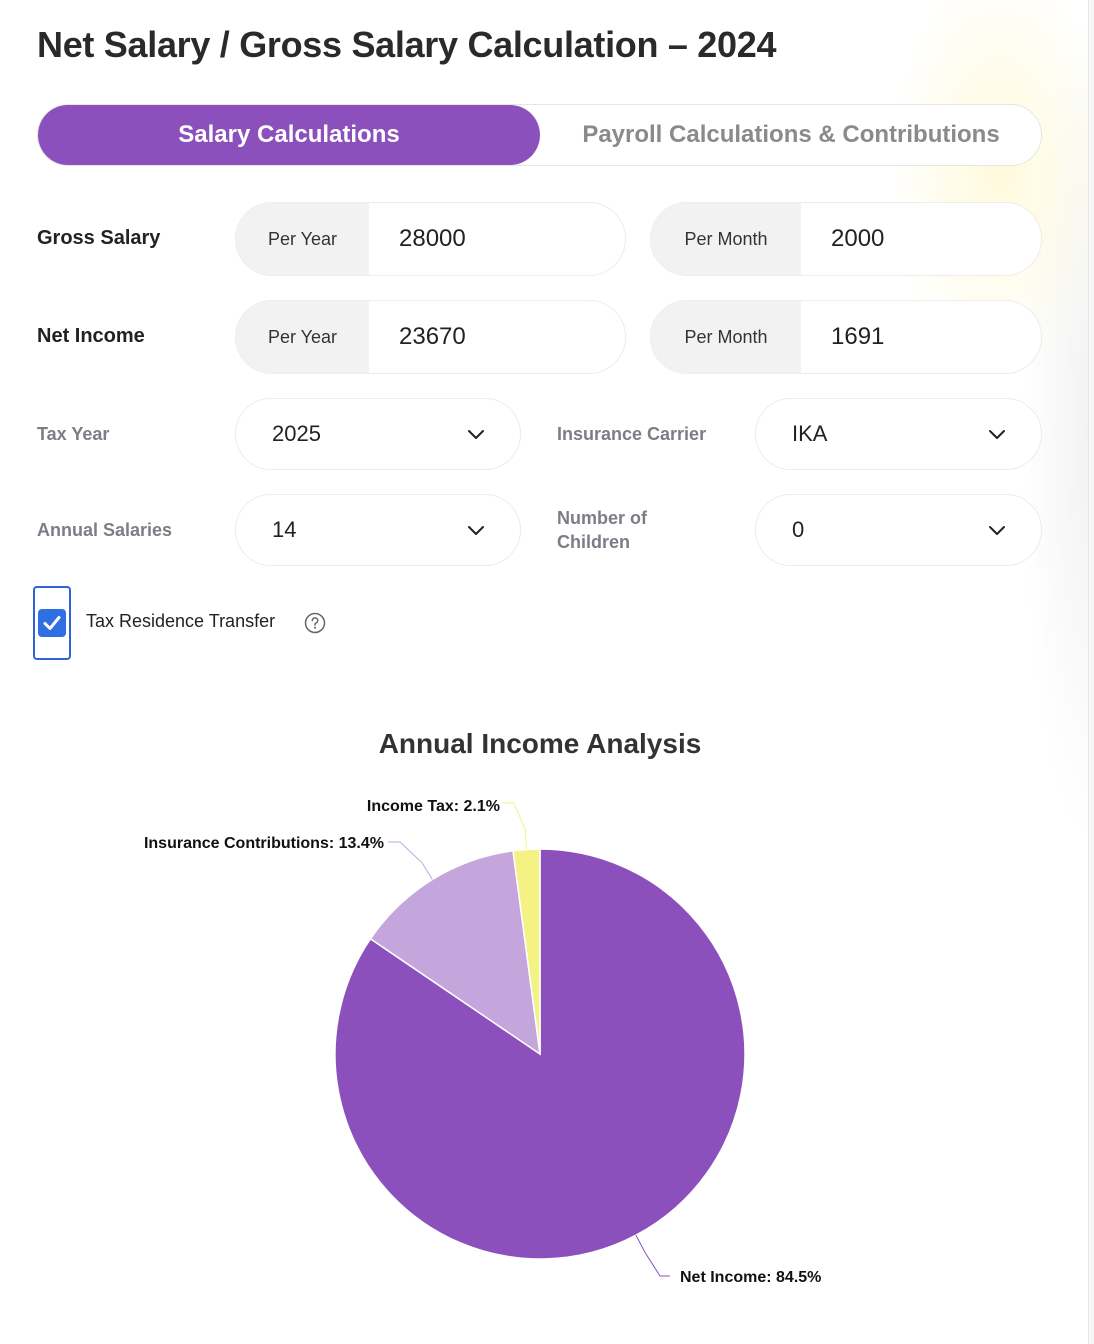 The image size is (1094, 1344). Describe the element at coordinates (73, 434) in the screenshot. I see `tax-year-label: Tax Year` at that location.